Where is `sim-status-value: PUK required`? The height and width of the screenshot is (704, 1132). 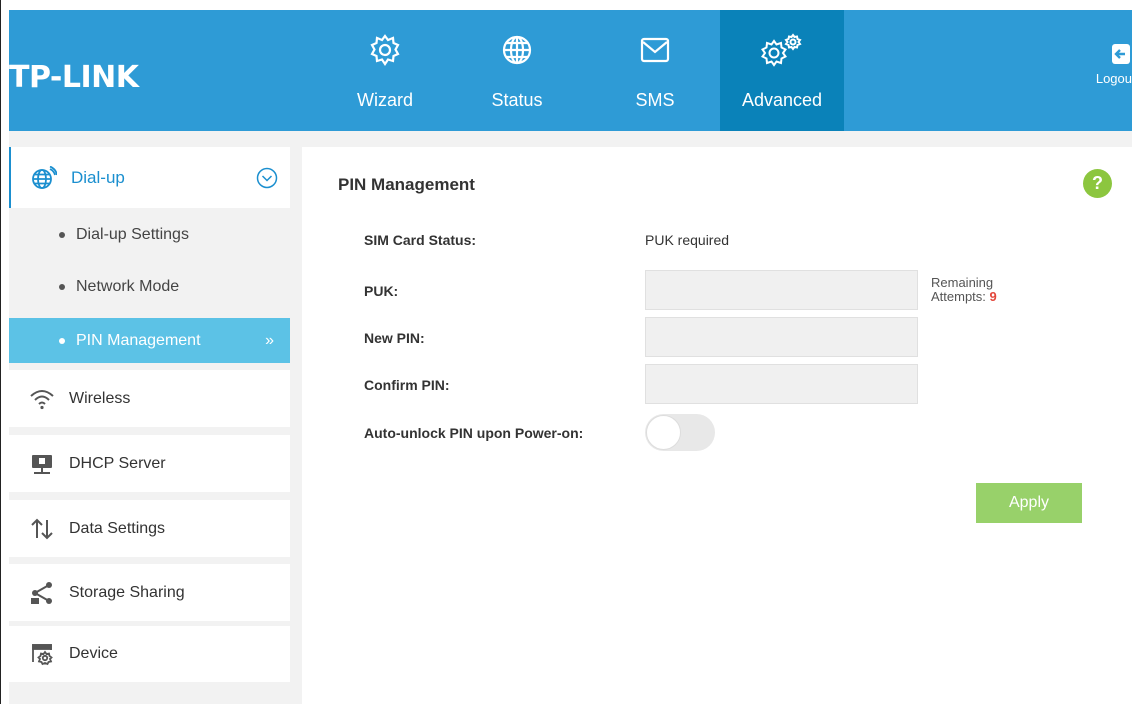 sim-status-value: PUK required is located at coordinates (687, 240).